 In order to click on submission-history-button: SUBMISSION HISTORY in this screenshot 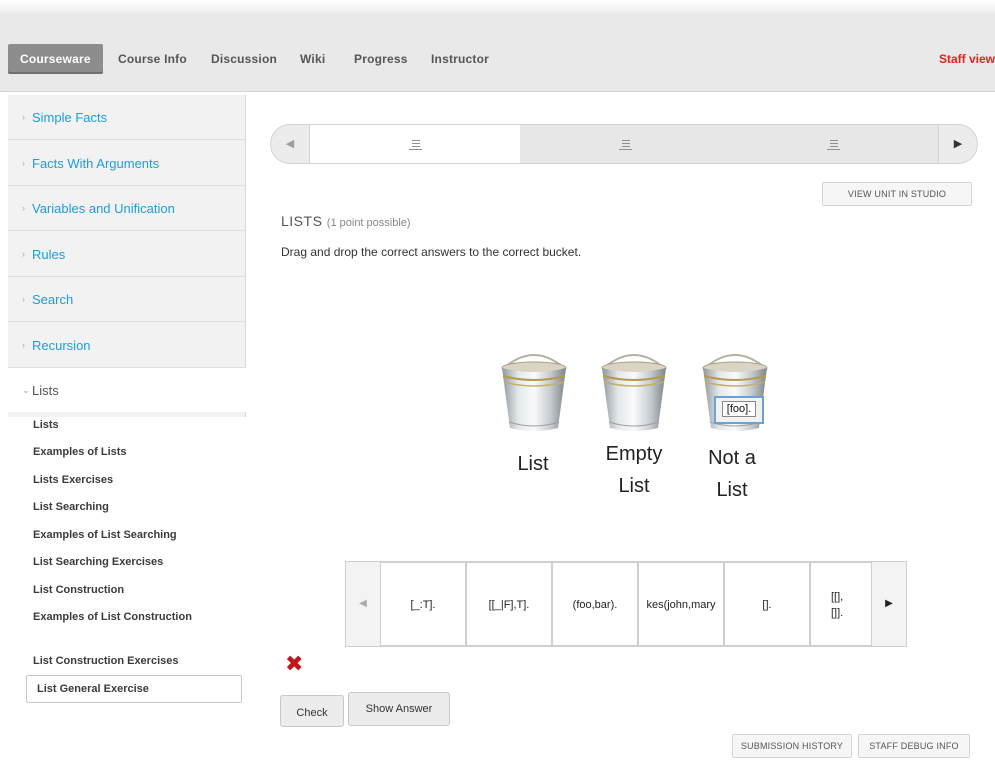, I will do `click(792, 746)`.